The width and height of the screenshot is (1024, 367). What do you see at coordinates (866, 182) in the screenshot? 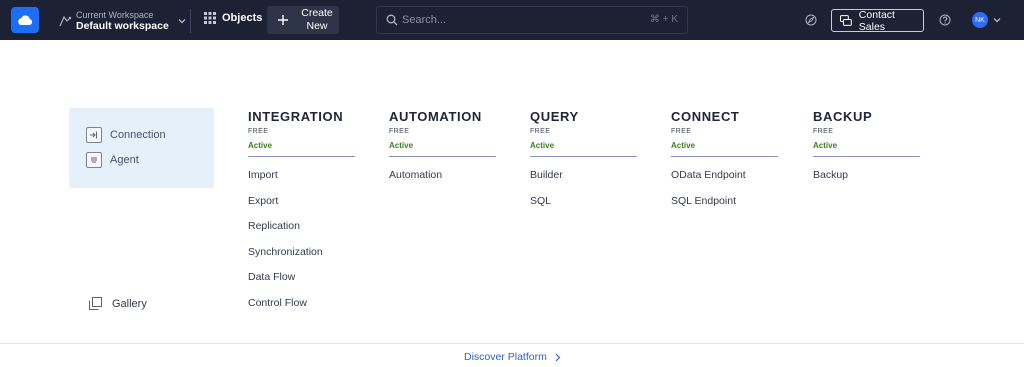
I see `menu-item-backup: Backup` at bounding box center [866, 182].